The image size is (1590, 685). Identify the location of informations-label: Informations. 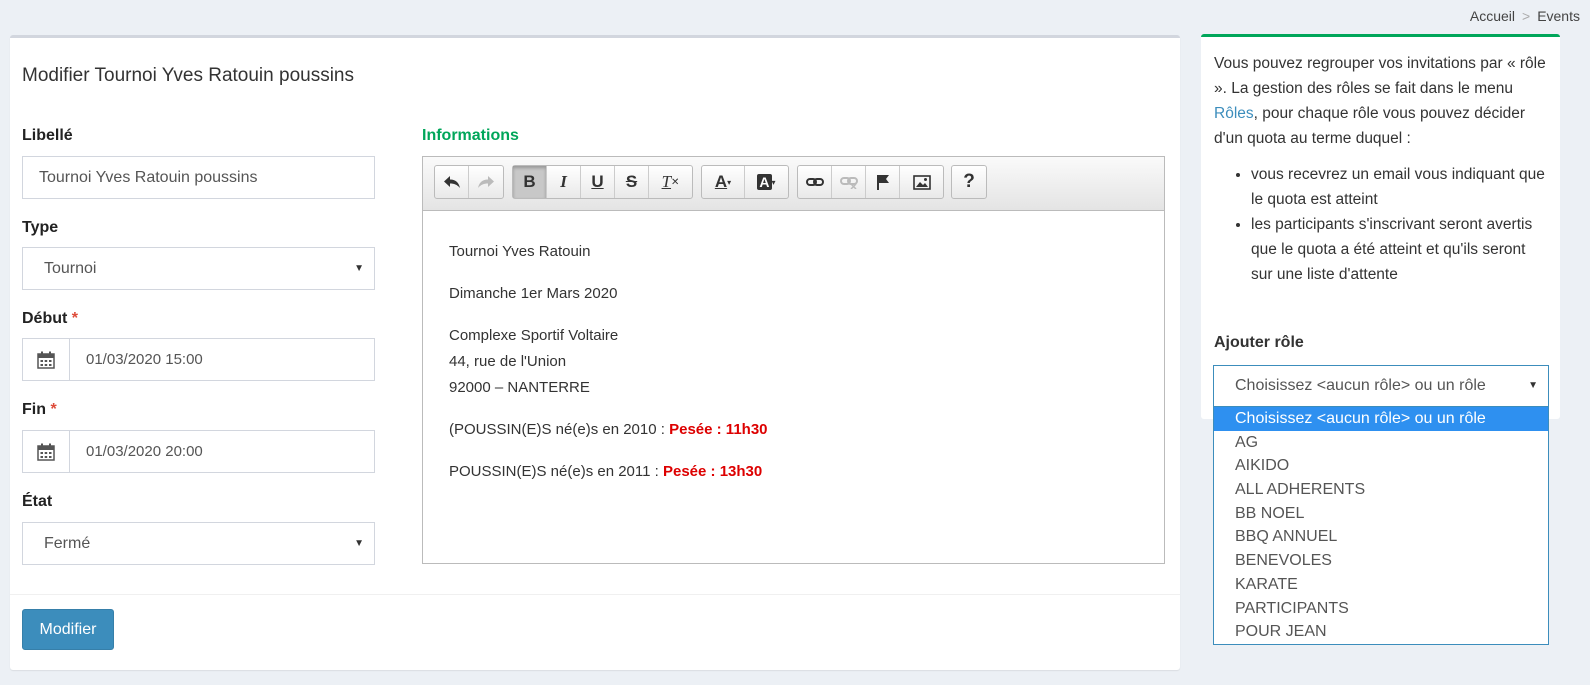
(470, 135).